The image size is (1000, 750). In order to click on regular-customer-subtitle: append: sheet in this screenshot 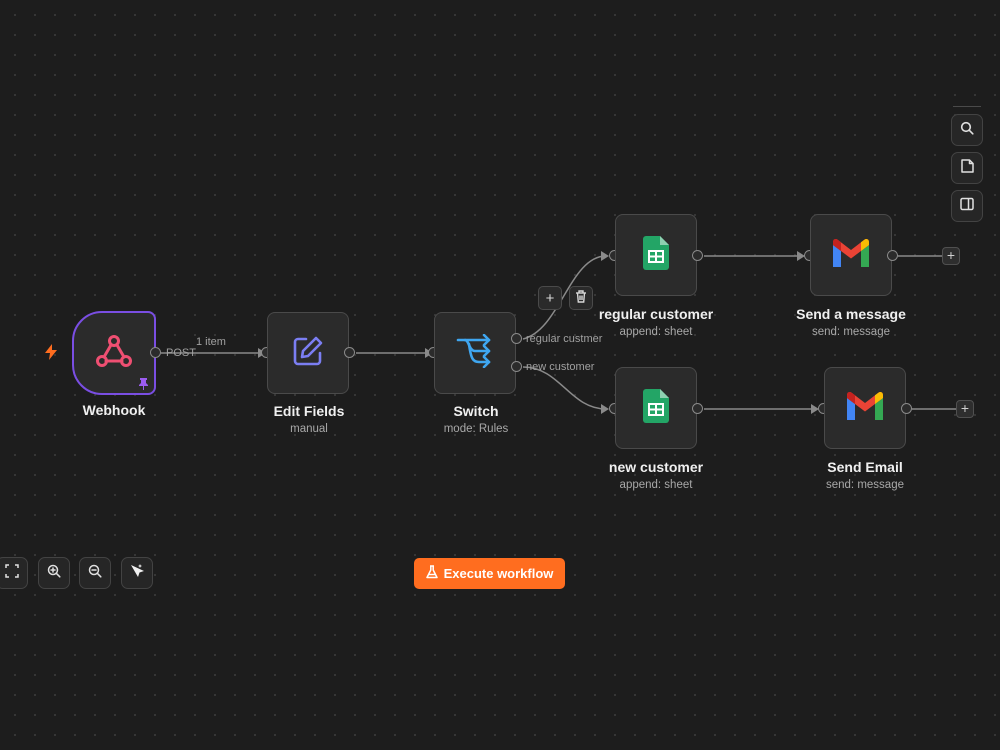, I will do `click(656, 332)`.